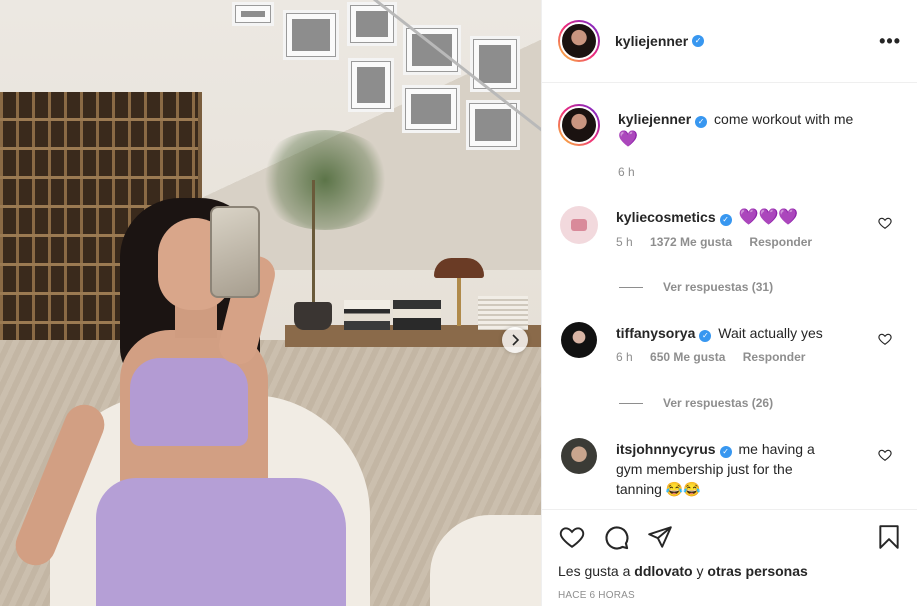 The height and width of the screenshot is (606, 917). What do you see at coordinates (784, 119) in the screenshot?
I see `caption-text: come workout with me` at bounding box center [784, 119].